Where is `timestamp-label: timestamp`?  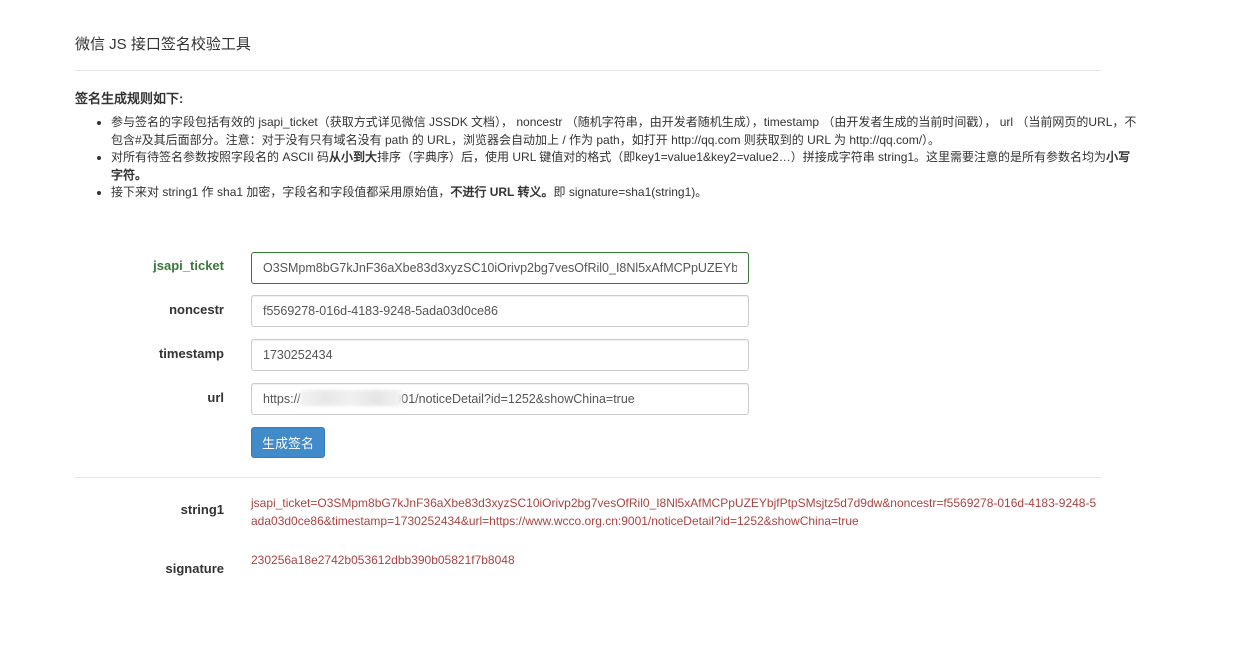 timestamp-label: timestamp is located at coordinates (191, 353).